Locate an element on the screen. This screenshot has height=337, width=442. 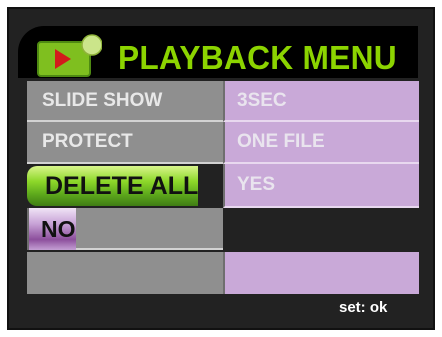
option-empty is located at coordinates (321, 273).